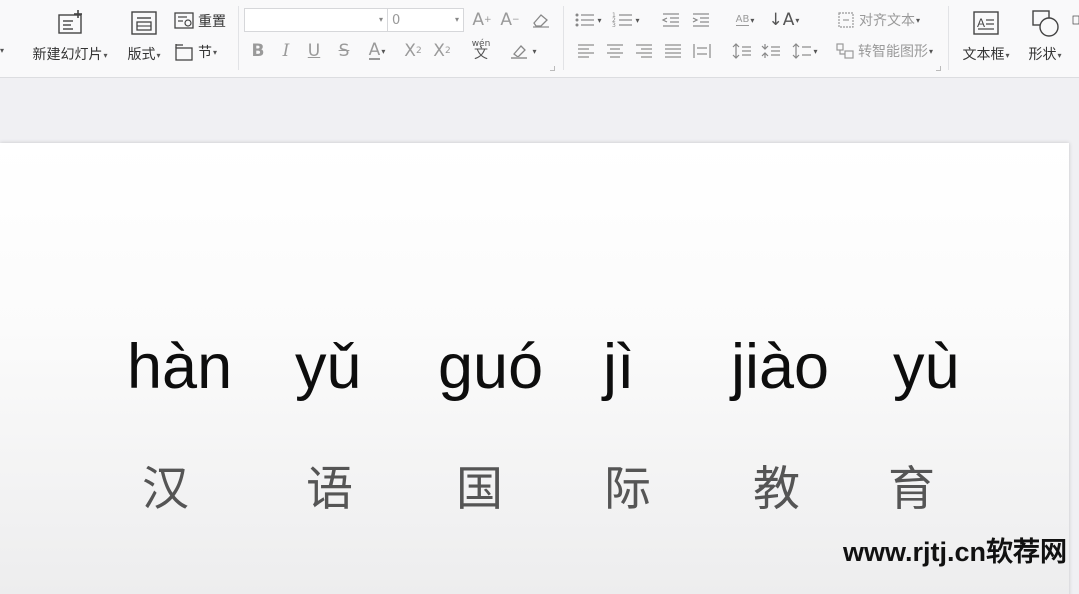 The width and height of the screenshot is (1079, 594). What do you see at coordinates (986, 23) in the screenshot?
I see `textbox-icon: A` at bounding box center [986, 23].